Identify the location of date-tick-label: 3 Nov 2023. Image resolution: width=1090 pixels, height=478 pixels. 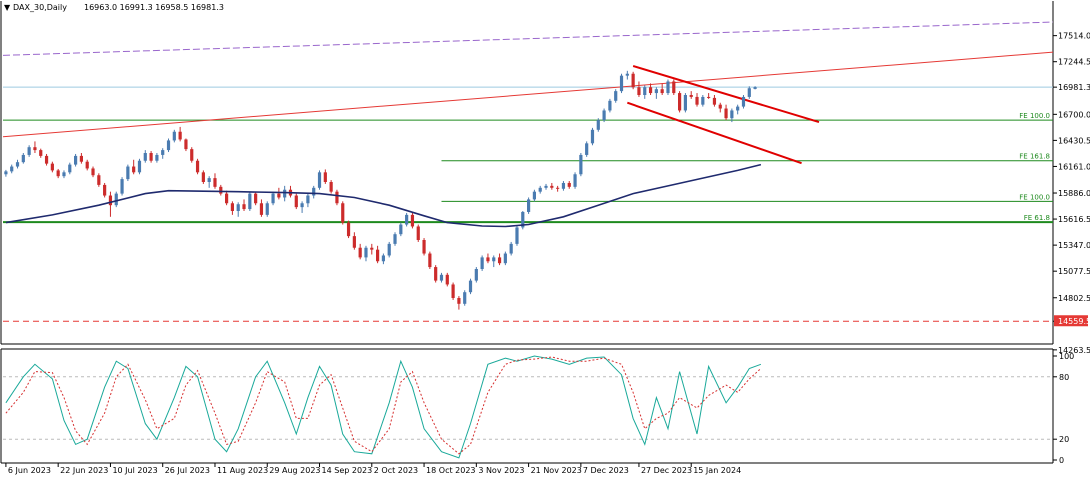
(501, 470).